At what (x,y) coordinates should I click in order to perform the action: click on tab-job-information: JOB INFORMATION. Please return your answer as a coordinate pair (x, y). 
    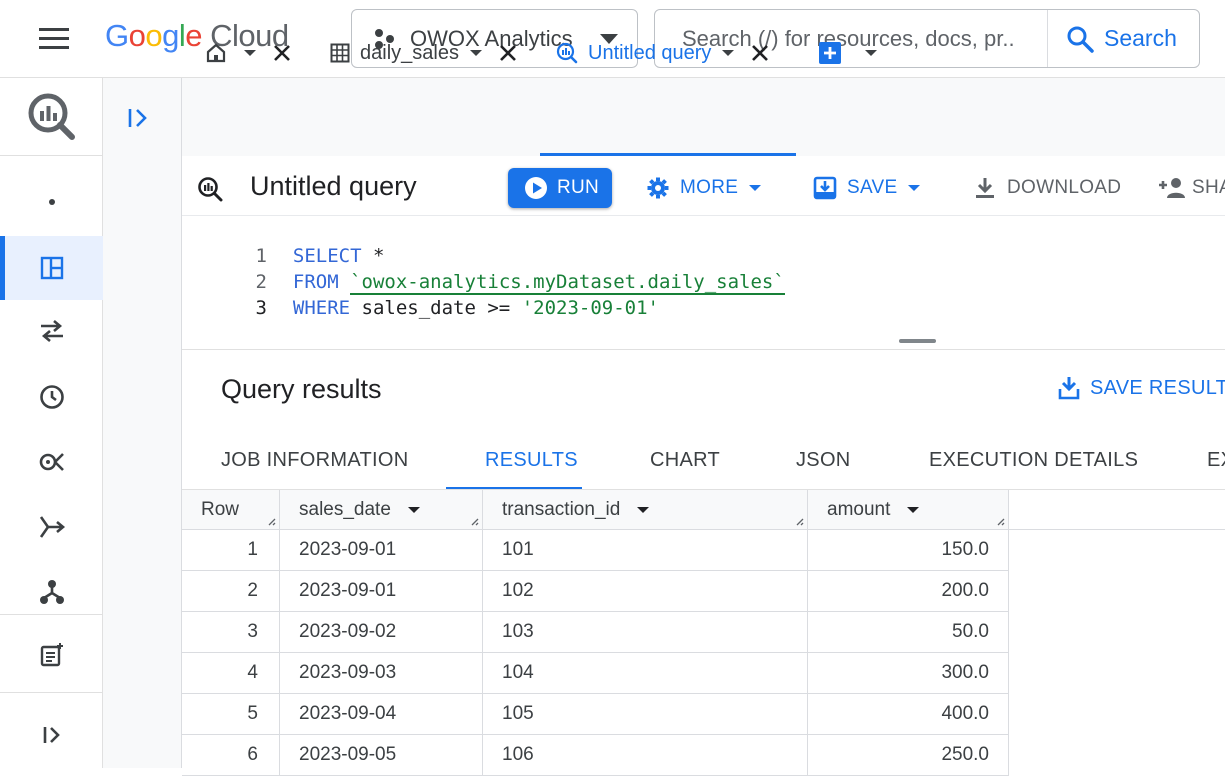
    Looking at the image, I should click on (314, 460).